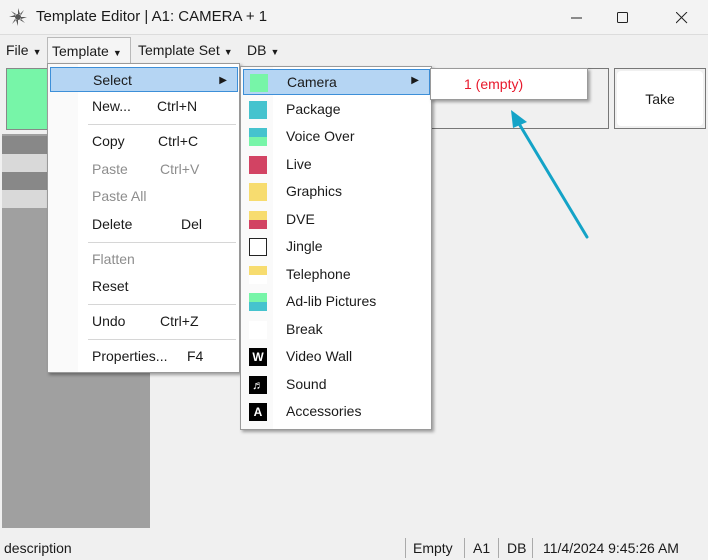  What do you see at coordinates (552, 179) in the screenshot?
I see `arrow-shaft` at bounding box center [552, 179].